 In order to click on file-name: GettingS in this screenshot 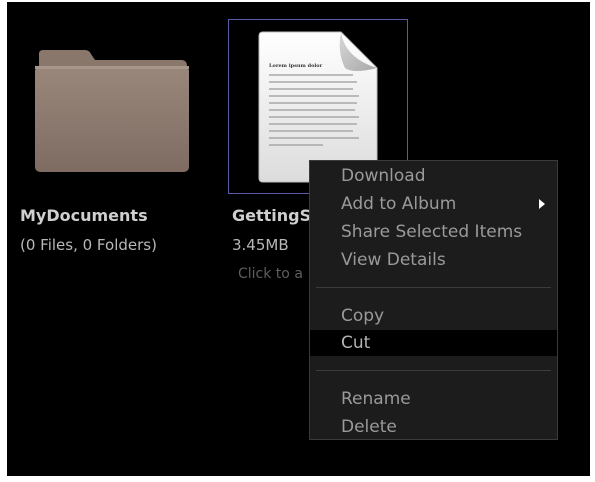, I will do `click(271, 215)`.